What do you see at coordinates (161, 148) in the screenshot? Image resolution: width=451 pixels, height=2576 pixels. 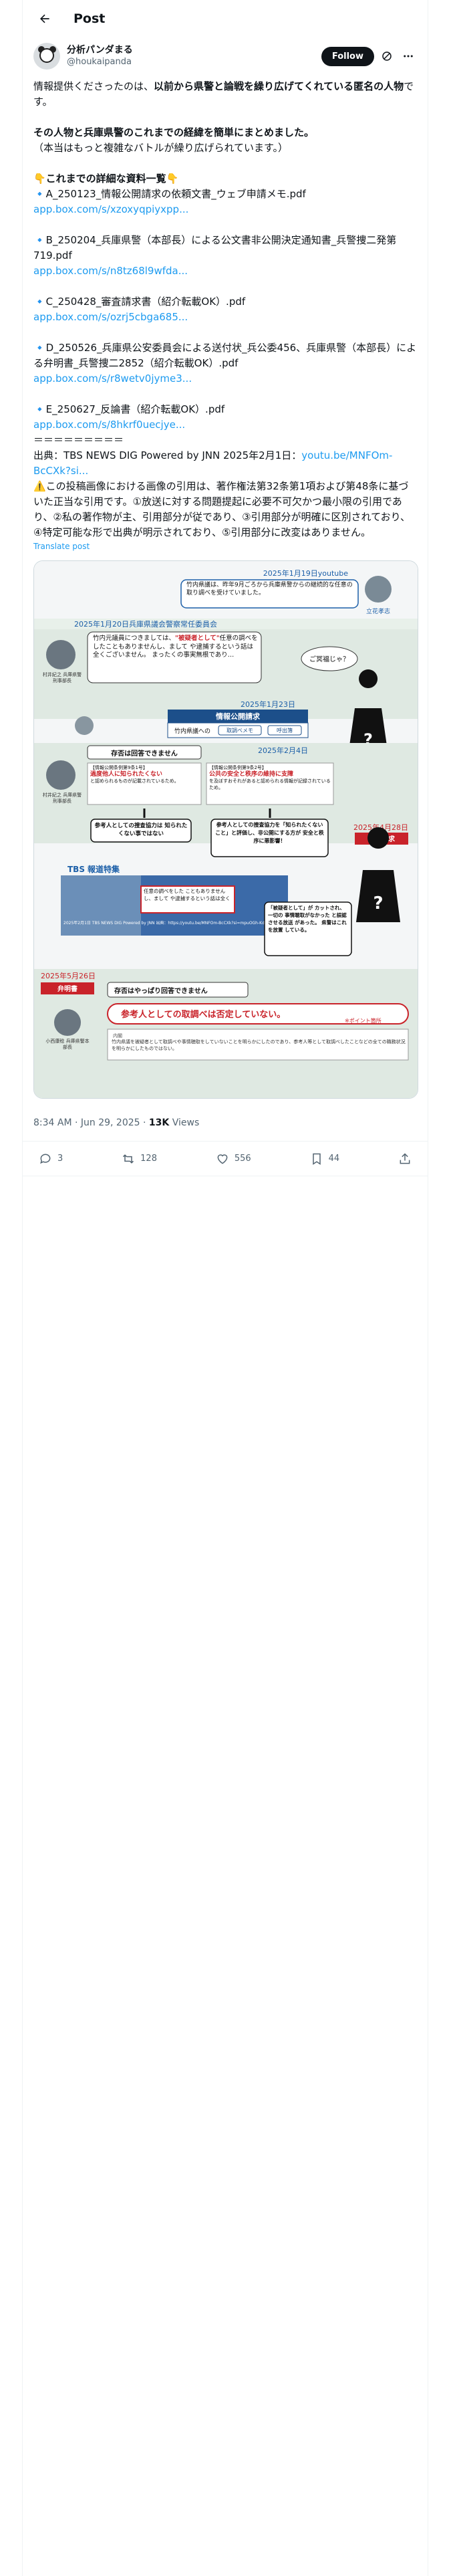 I see `post-line: （本当はもっと複雑なバトルが繰り広げられています。）` at bounding box center [161, 148].